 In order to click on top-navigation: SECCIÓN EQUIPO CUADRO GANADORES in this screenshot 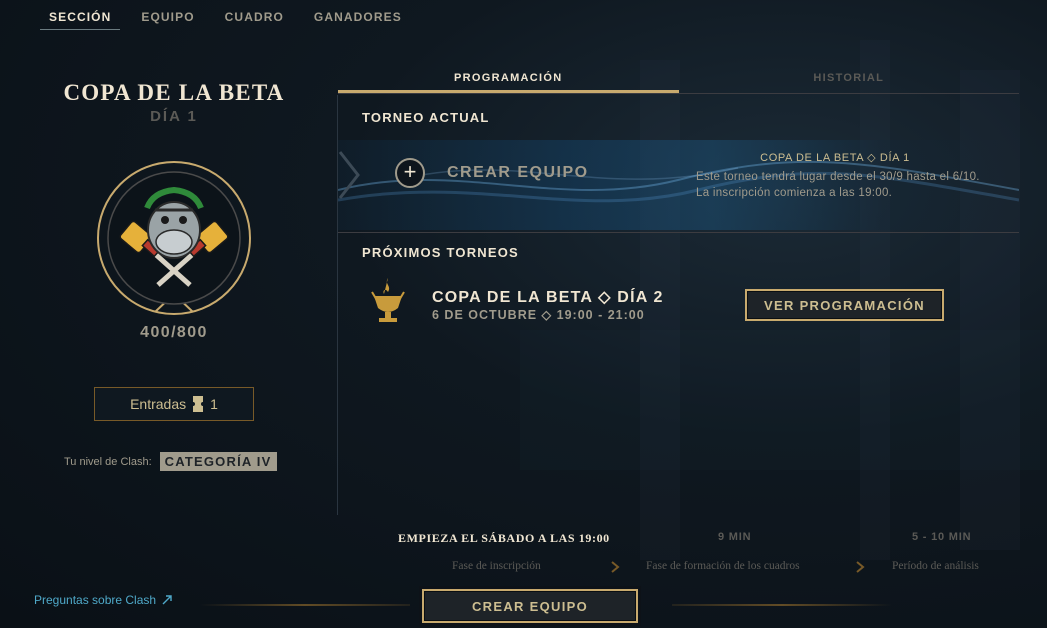, I will do `click(231, 15)`.